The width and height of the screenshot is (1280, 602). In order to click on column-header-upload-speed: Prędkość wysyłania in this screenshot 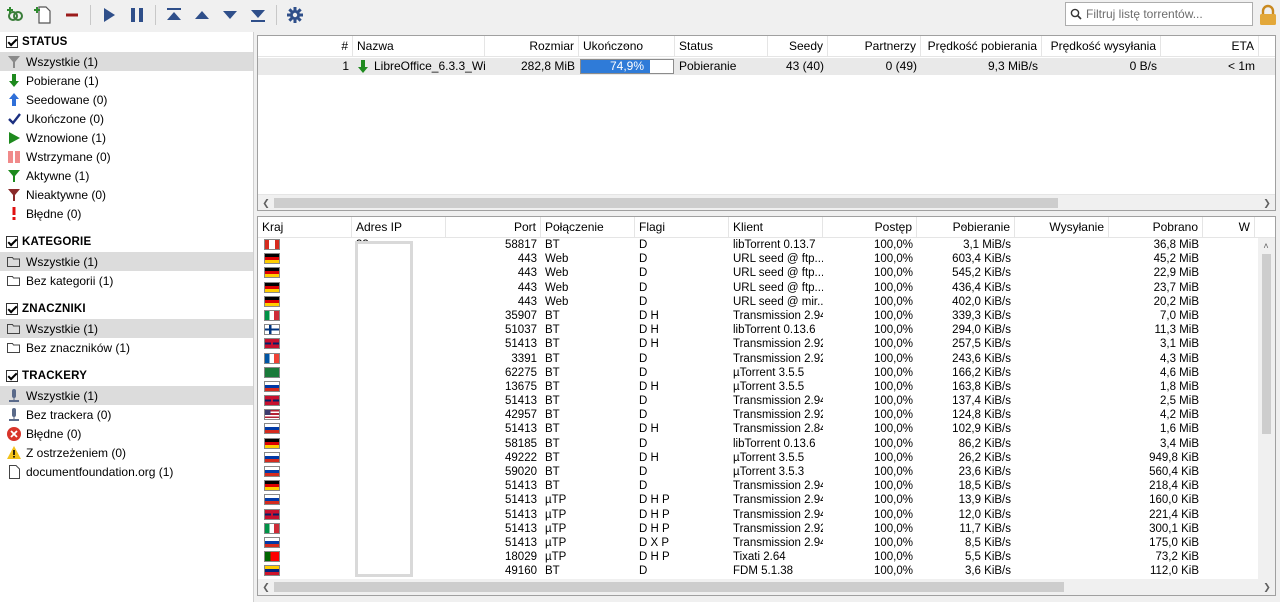, I will do `click(1101, 46)`.